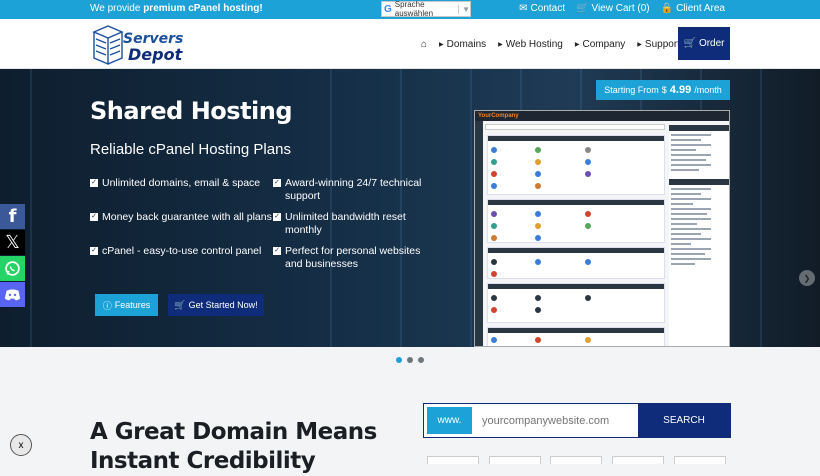 This screenshot has height=476, width=820. What do you see at coordinates (693, 8) in the screenshot?
I see `client-area-link: 🔒 Client Area` at bounding box center [693, 8].